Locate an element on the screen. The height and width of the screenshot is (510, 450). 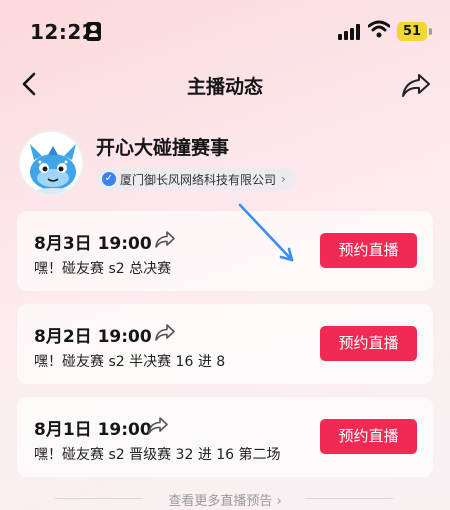
page-title: 主播动态 is located at coordinates (224, 87).